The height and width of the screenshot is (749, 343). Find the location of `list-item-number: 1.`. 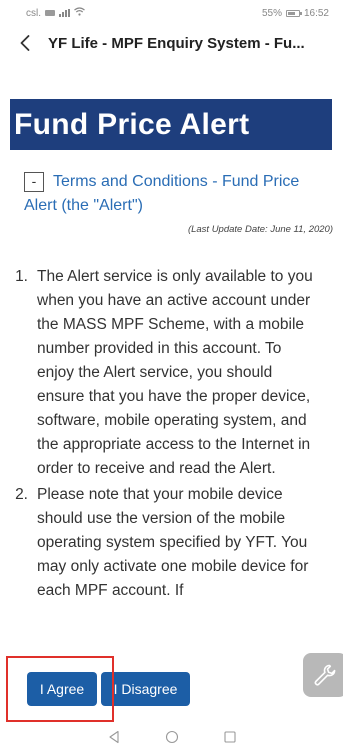

list-item-number: 1. is located at coordinates (21, 276).